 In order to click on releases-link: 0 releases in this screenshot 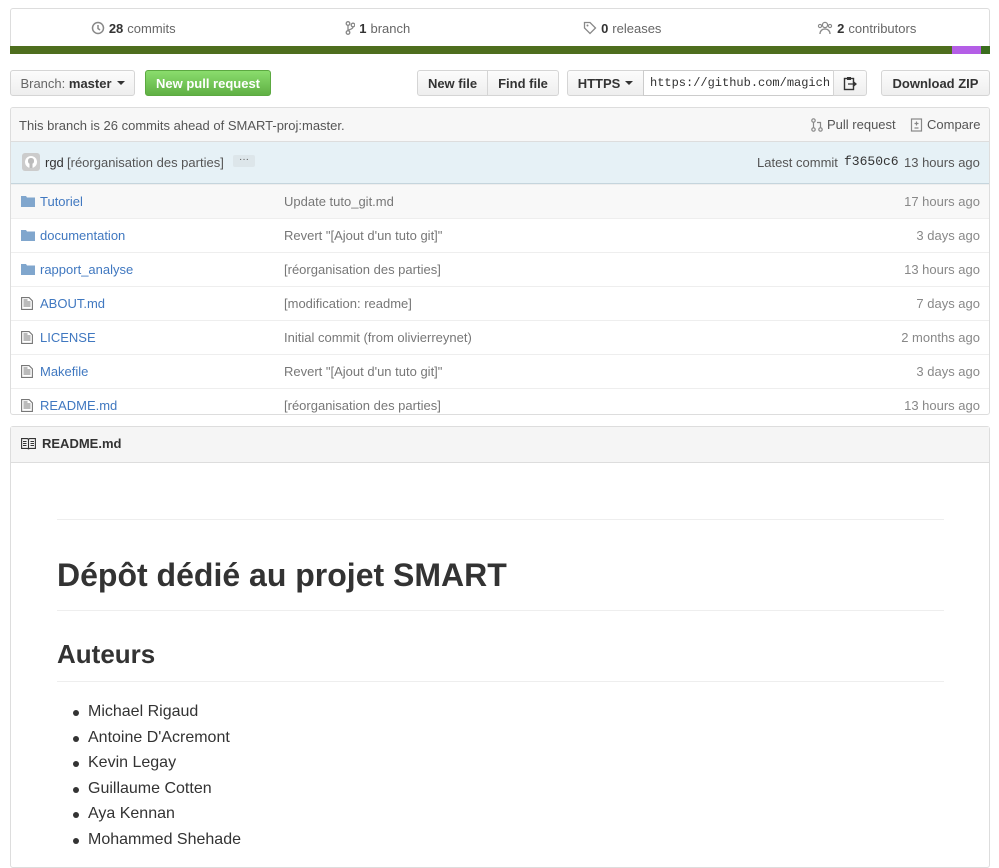, I will do `click(622, 28)`.